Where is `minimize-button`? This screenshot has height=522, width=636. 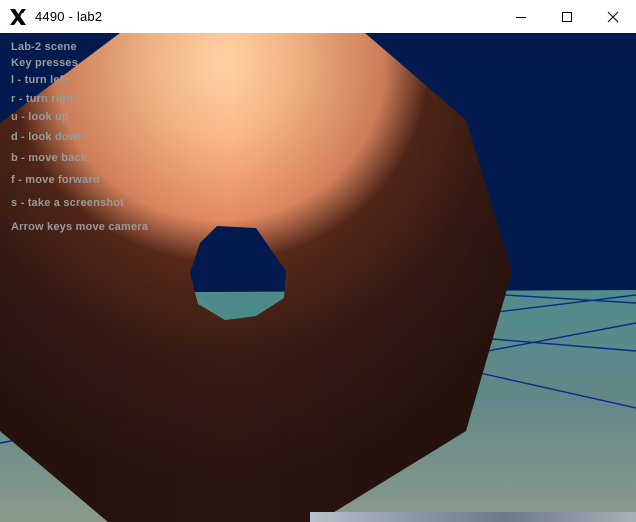
minimize-button is located at coordinates (521, 16).